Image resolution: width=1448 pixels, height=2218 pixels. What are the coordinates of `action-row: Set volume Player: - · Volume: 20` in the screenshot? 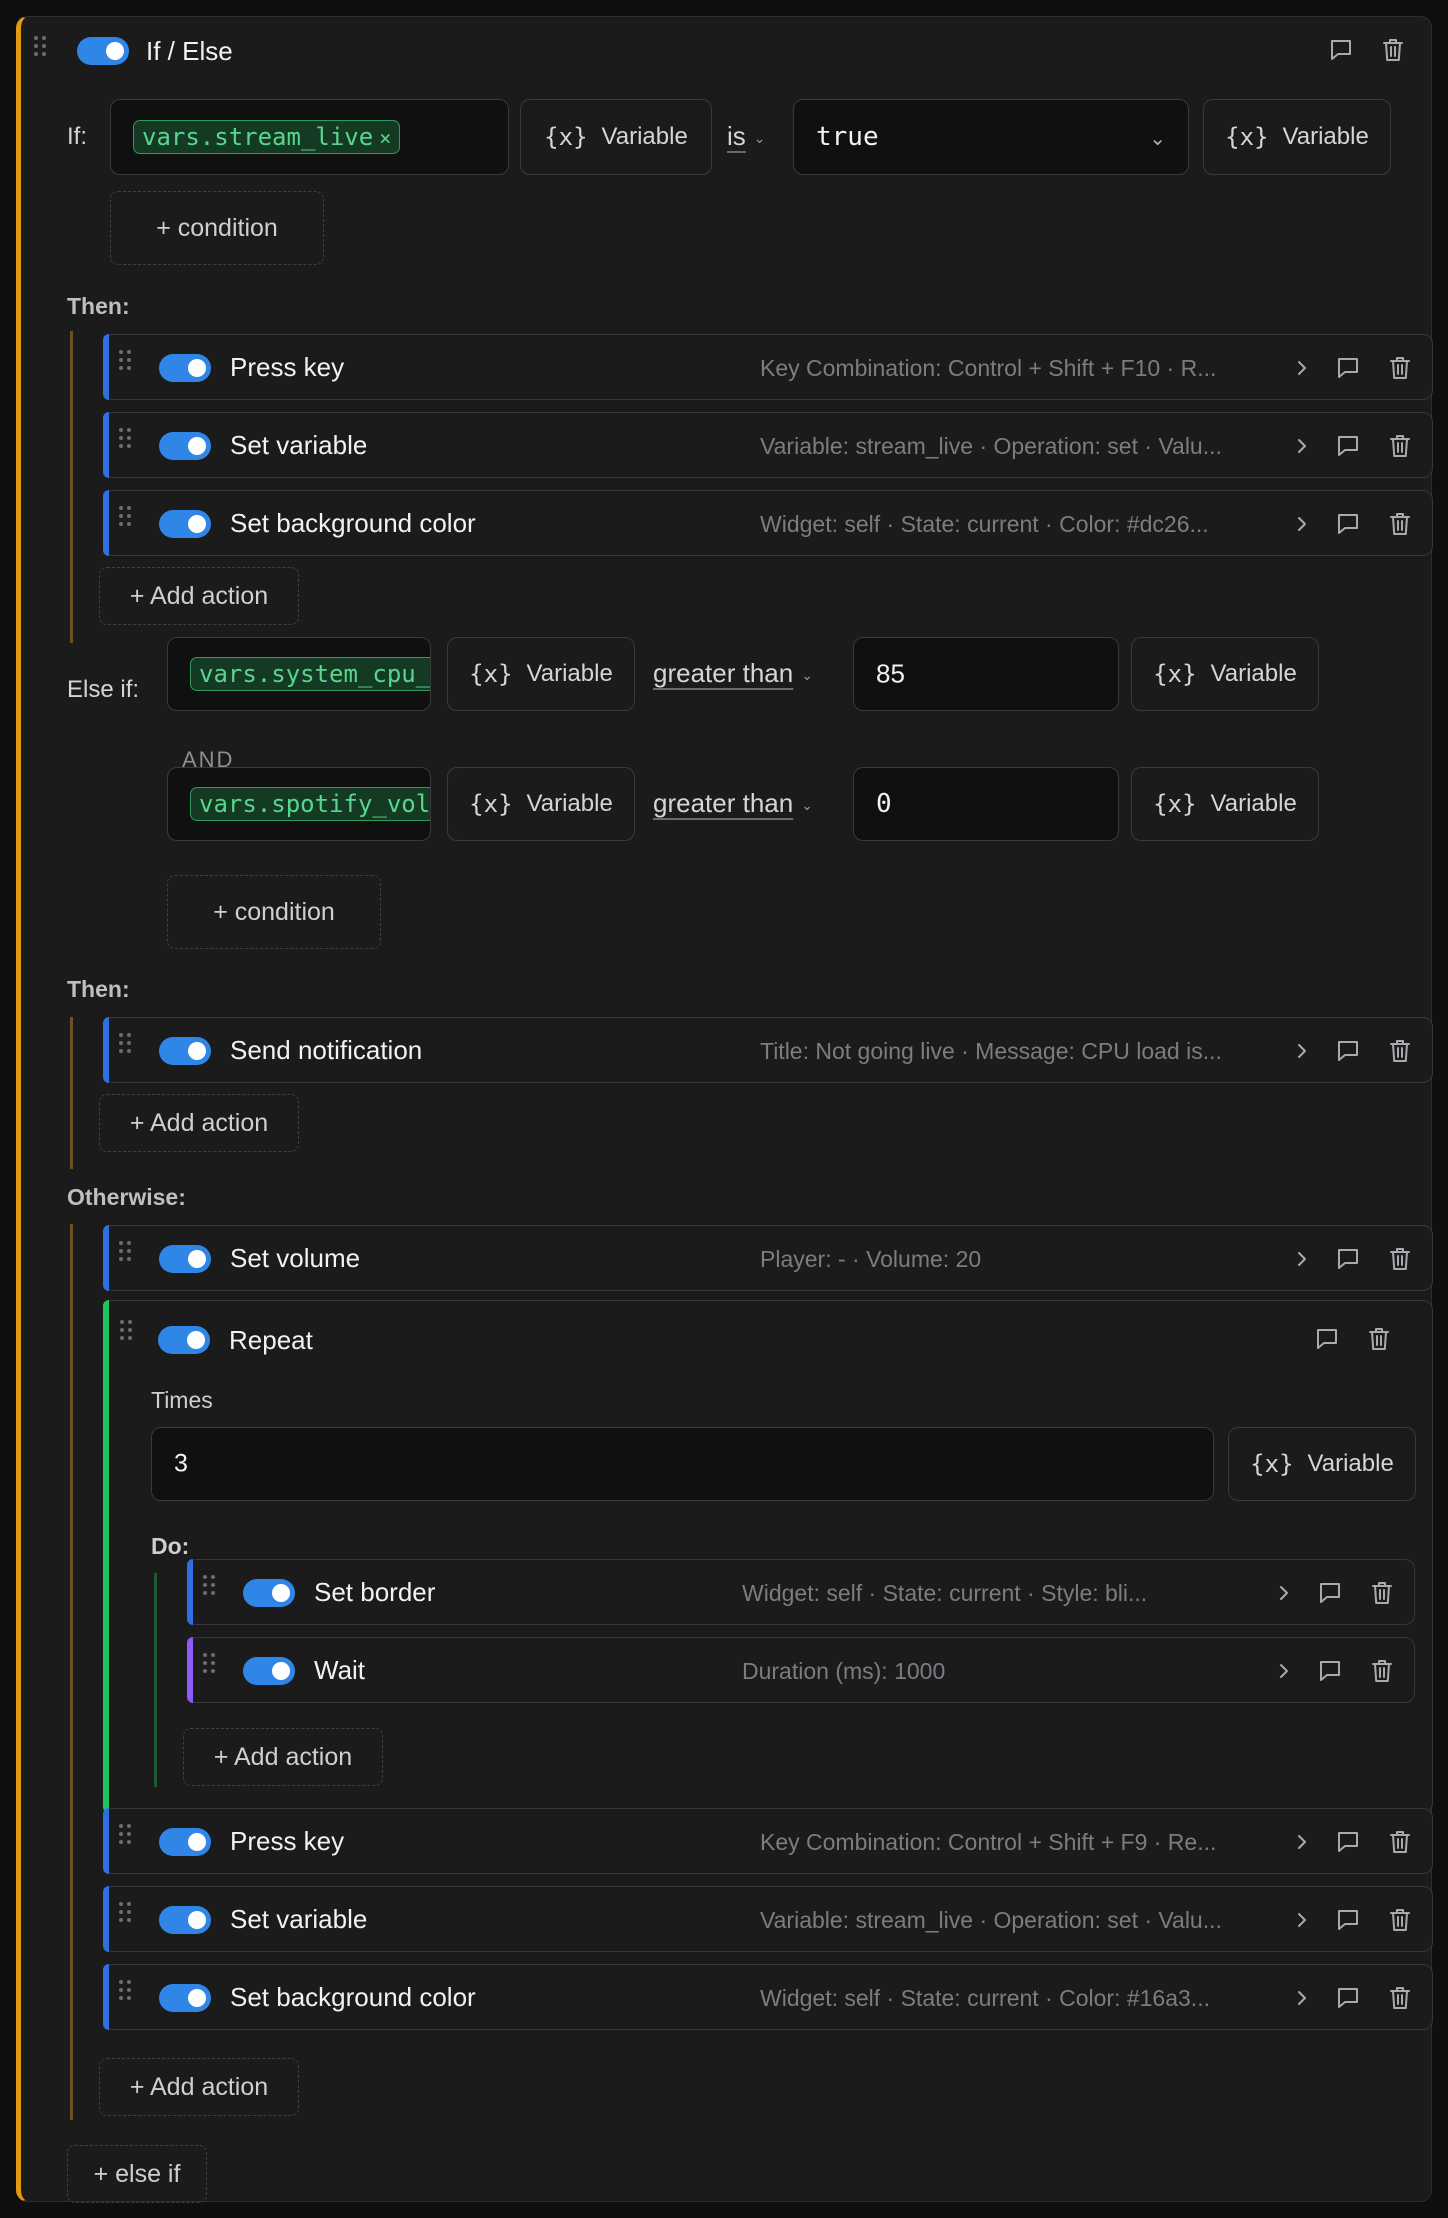 It's located at (768, 1258).